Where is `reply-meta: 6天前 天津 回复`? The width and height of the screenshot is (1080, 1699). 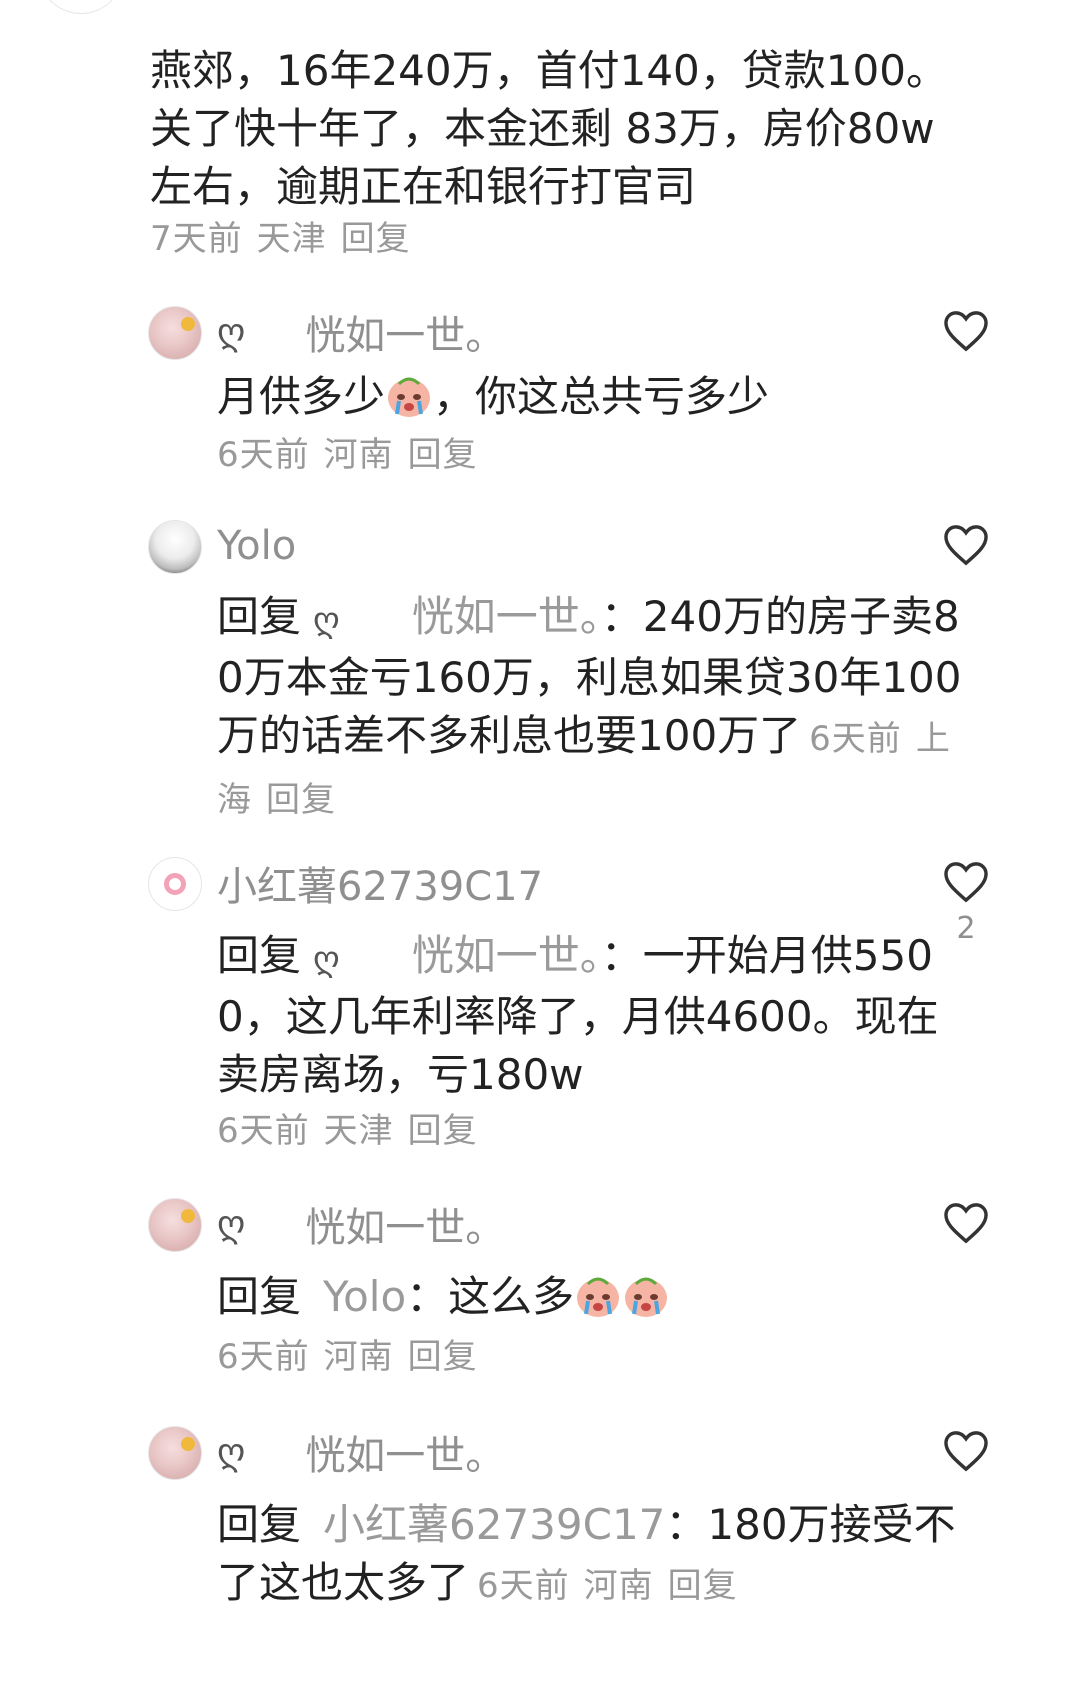
reply-meta: 6天前 天津 回复 is located at coordinates (593, 1131).